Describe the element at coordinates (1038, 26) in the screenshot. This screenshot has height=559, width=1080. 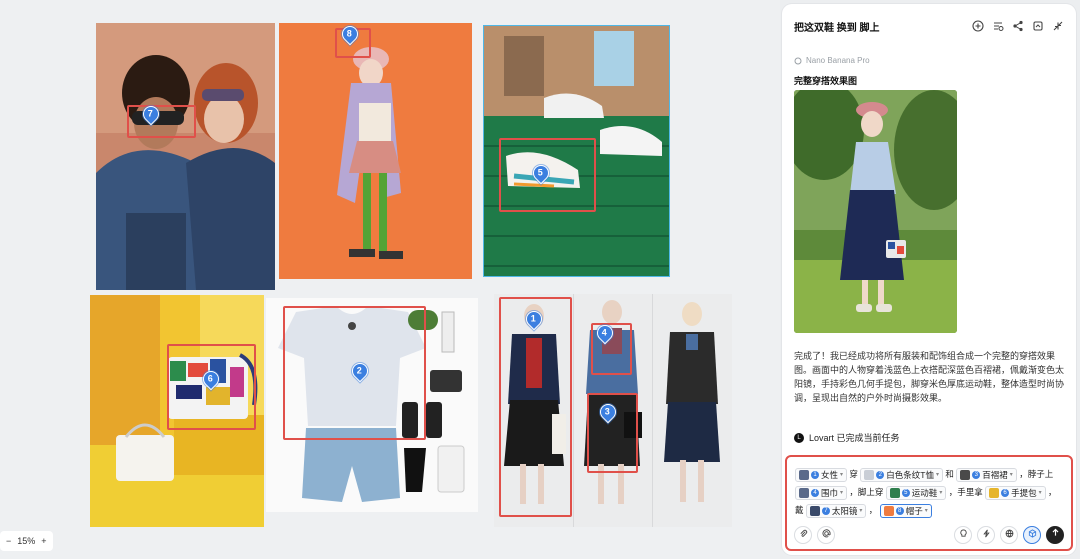
I see `files-icon` at that location.